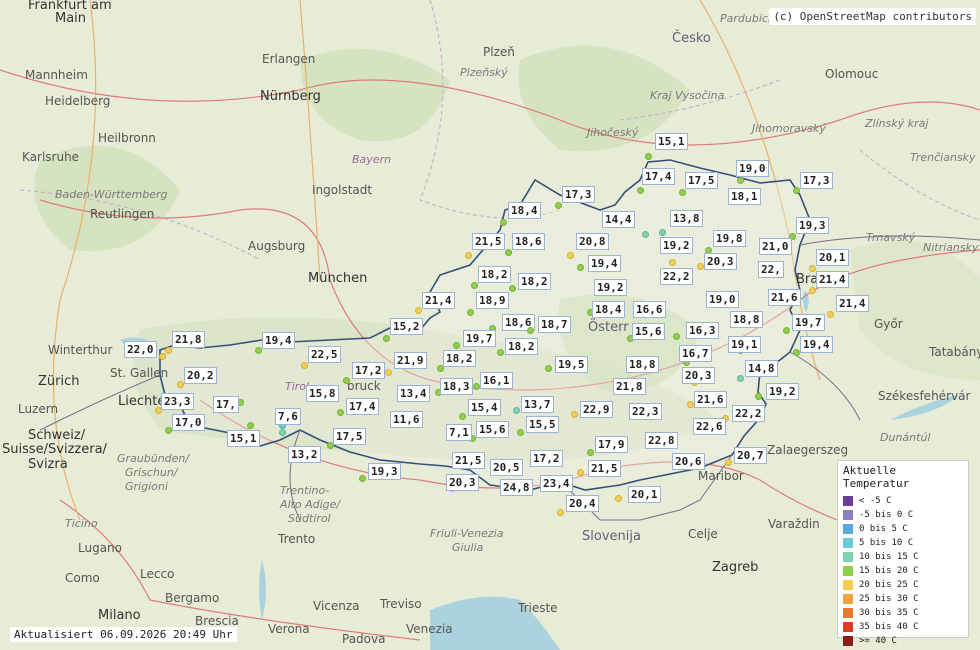  Describe the element at coordinates (702, 330) in the screenshot. I see `temperature-label: 16,3` at that location.